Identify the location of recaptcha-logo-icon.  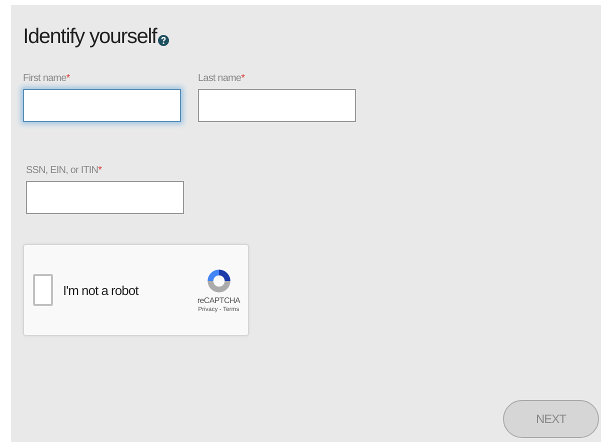
(219, 281).